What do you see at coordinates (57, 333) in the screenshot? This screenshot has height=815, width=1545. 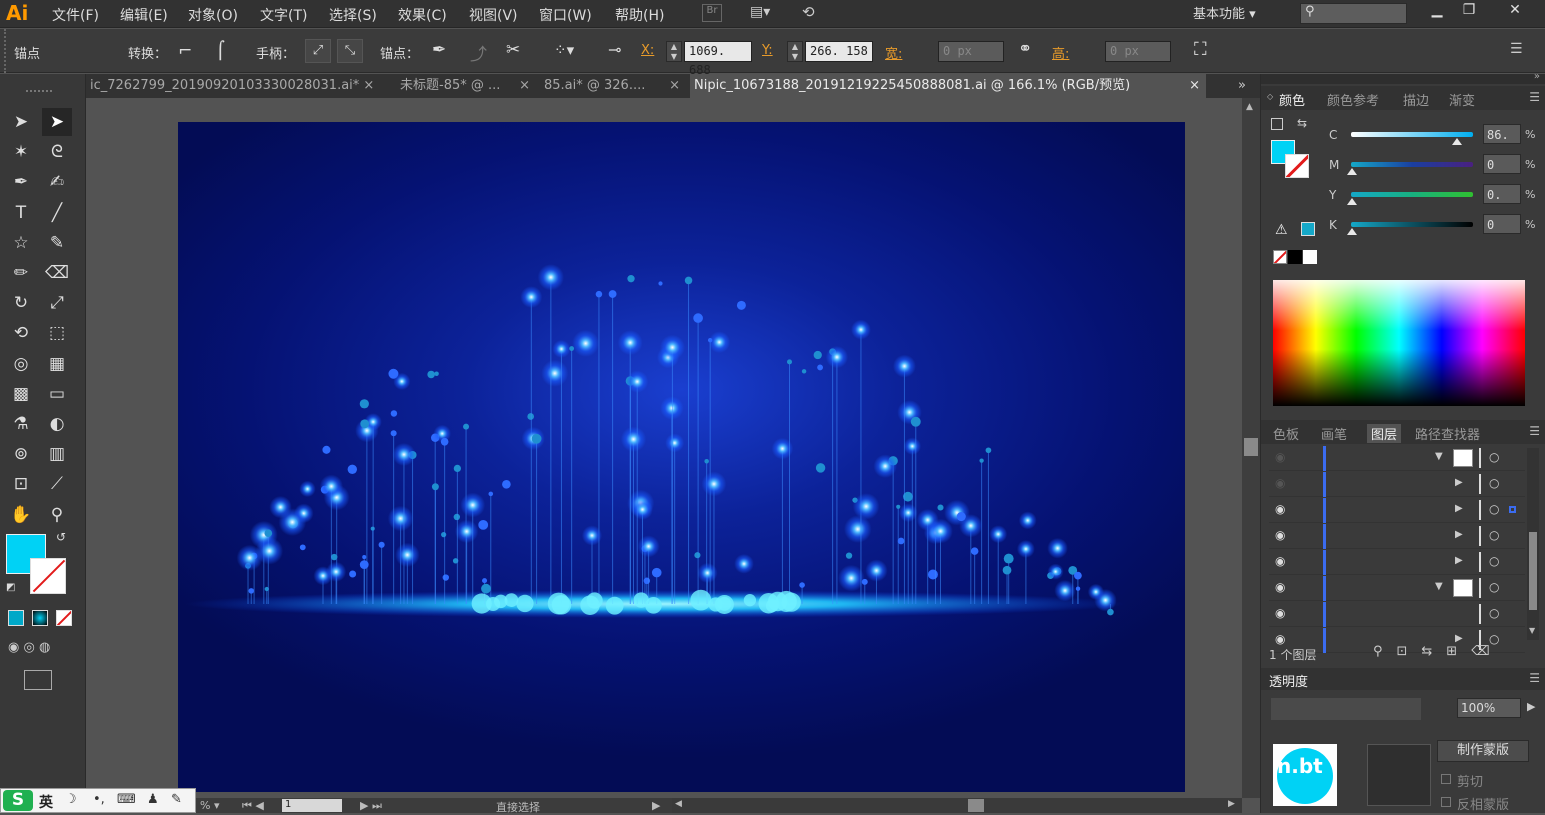 I see `free-transform-tool-icon: ⬚` at bounding box center [57, 333].